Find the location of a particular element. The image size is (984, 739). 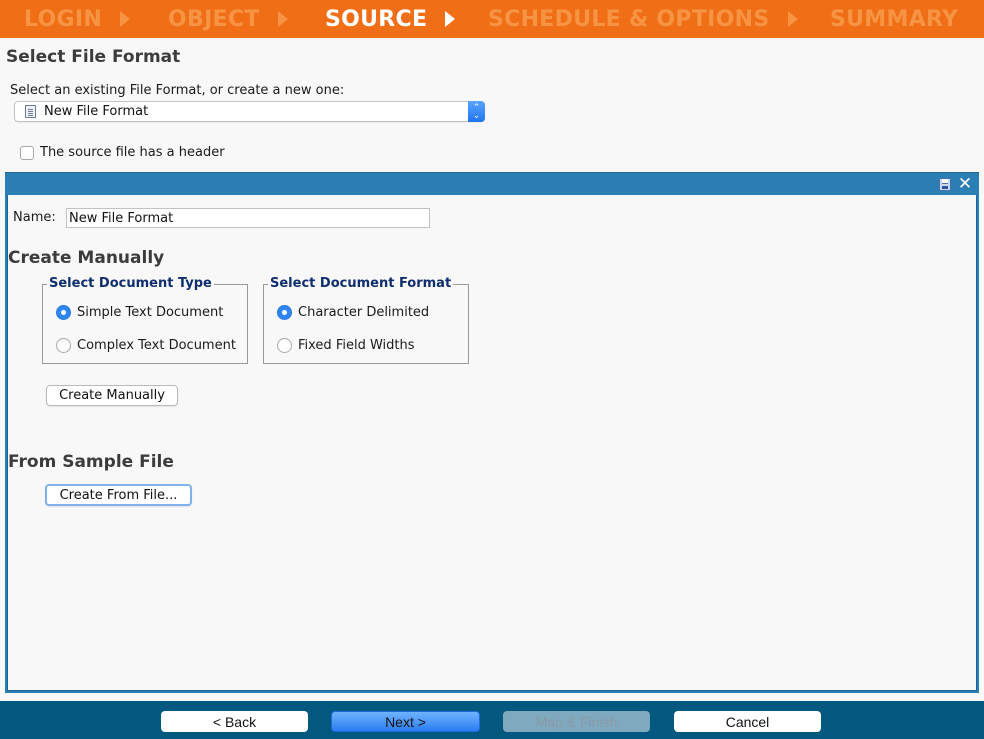

radio-simple-text: Simple Text Document is located at coordinates (139, 312).